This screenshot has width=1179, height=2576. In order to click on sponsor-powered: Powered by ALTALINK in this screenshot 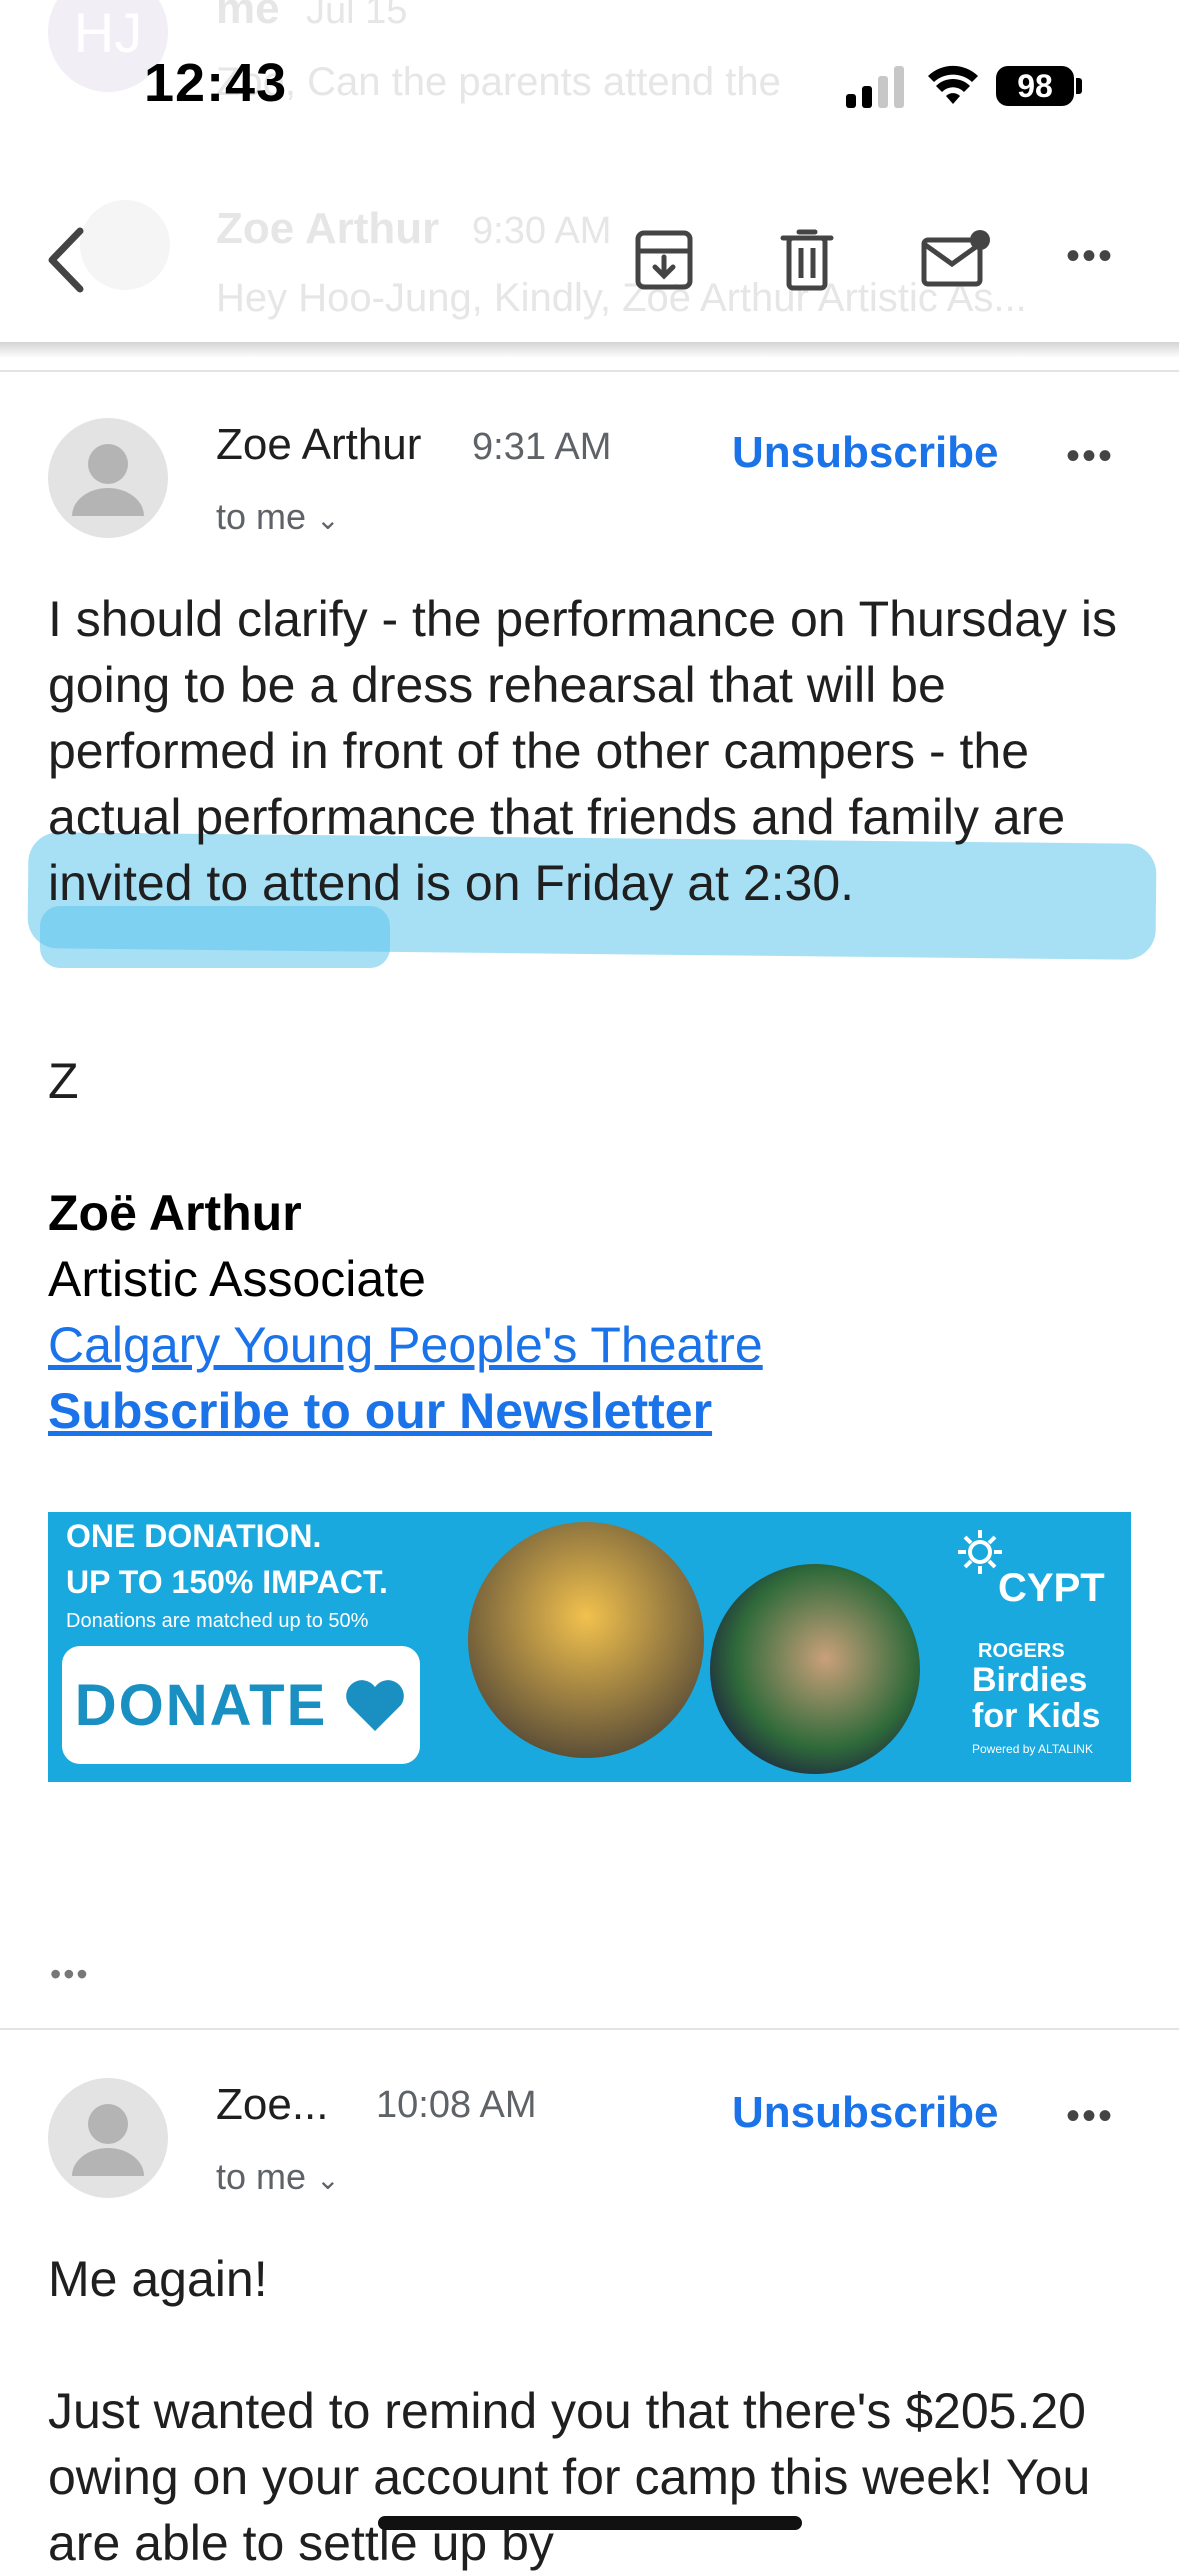, I will do `click(1032, 1749)`.